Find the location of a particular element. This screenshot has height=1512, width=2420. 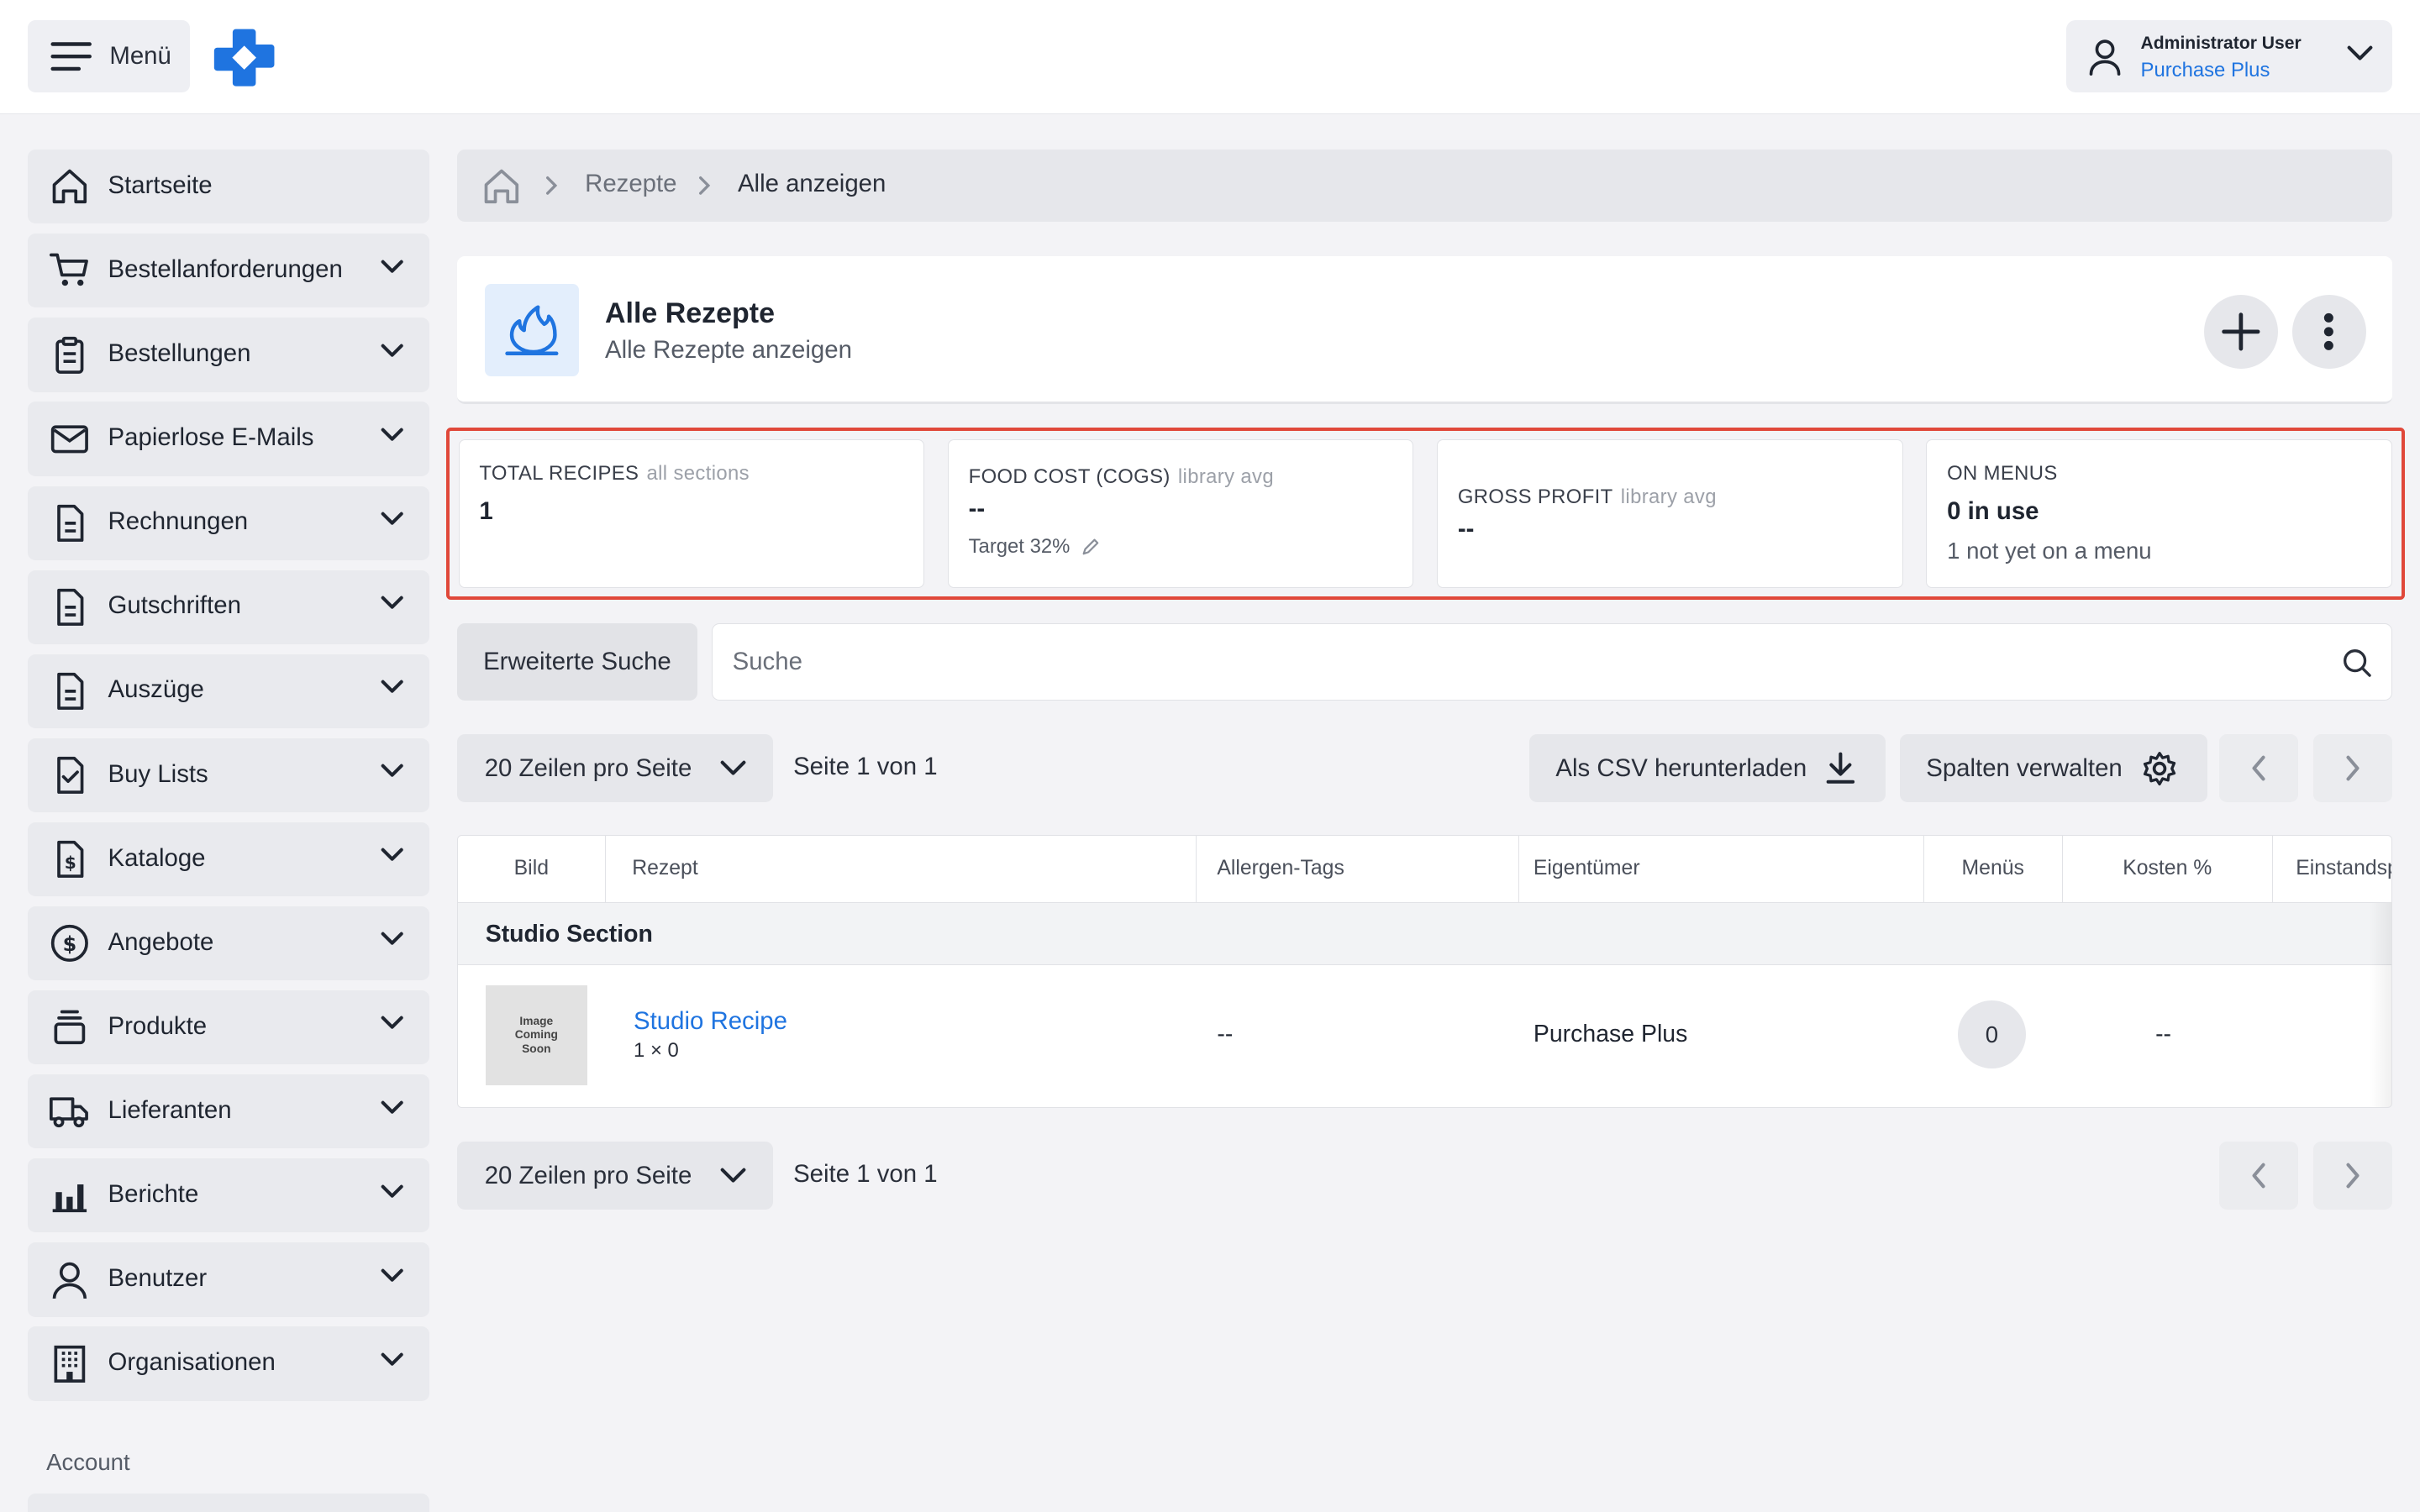

truck-icon is located at coordinates (68, 1112).